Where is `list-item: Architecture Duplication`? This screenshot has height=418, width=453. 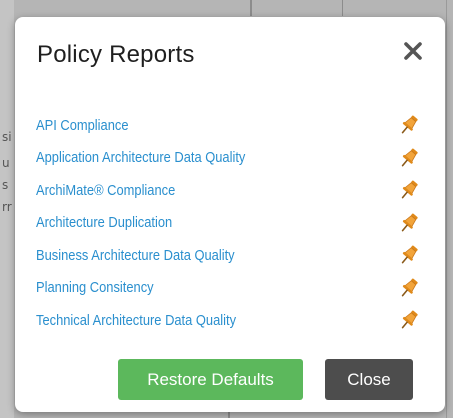
list-item: Architecture Duplication is located at coordinates (228, 223).